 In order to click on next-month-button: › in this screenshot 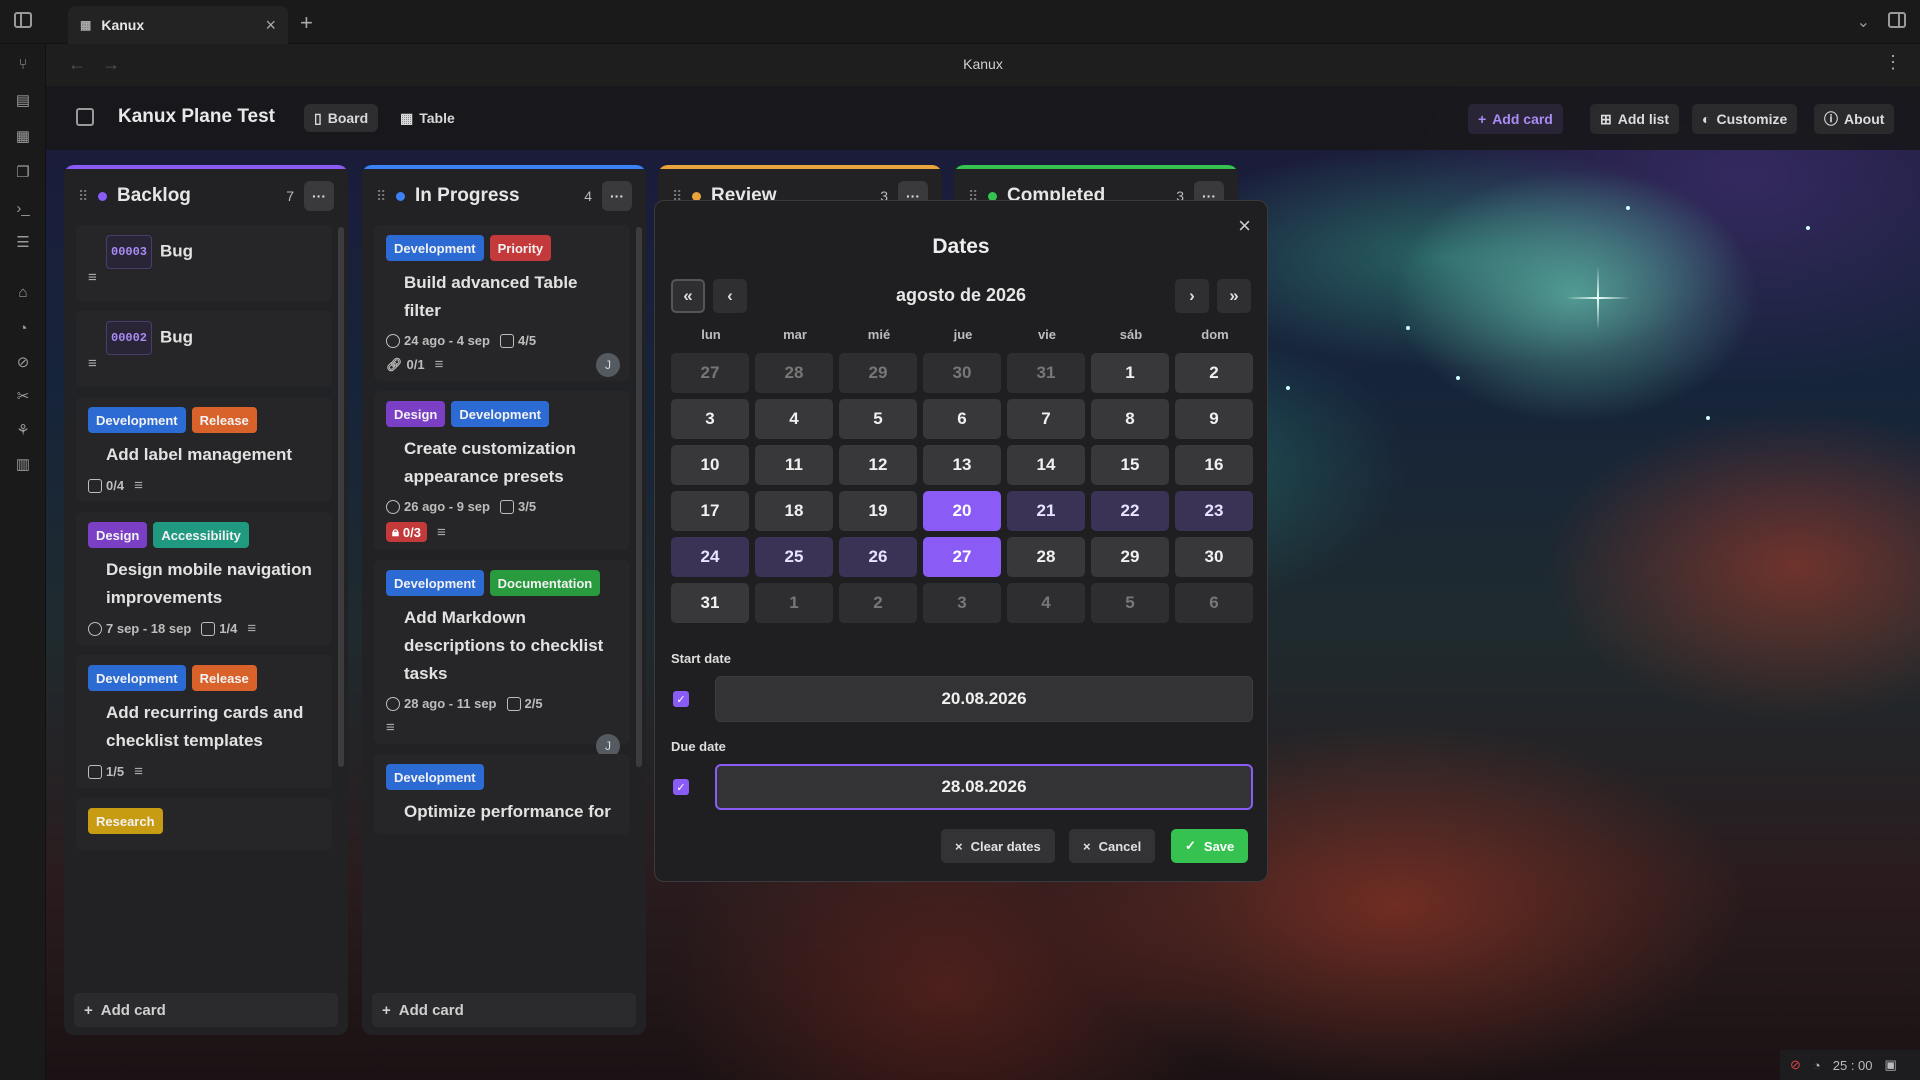, I will do `click(1192, 296)`.